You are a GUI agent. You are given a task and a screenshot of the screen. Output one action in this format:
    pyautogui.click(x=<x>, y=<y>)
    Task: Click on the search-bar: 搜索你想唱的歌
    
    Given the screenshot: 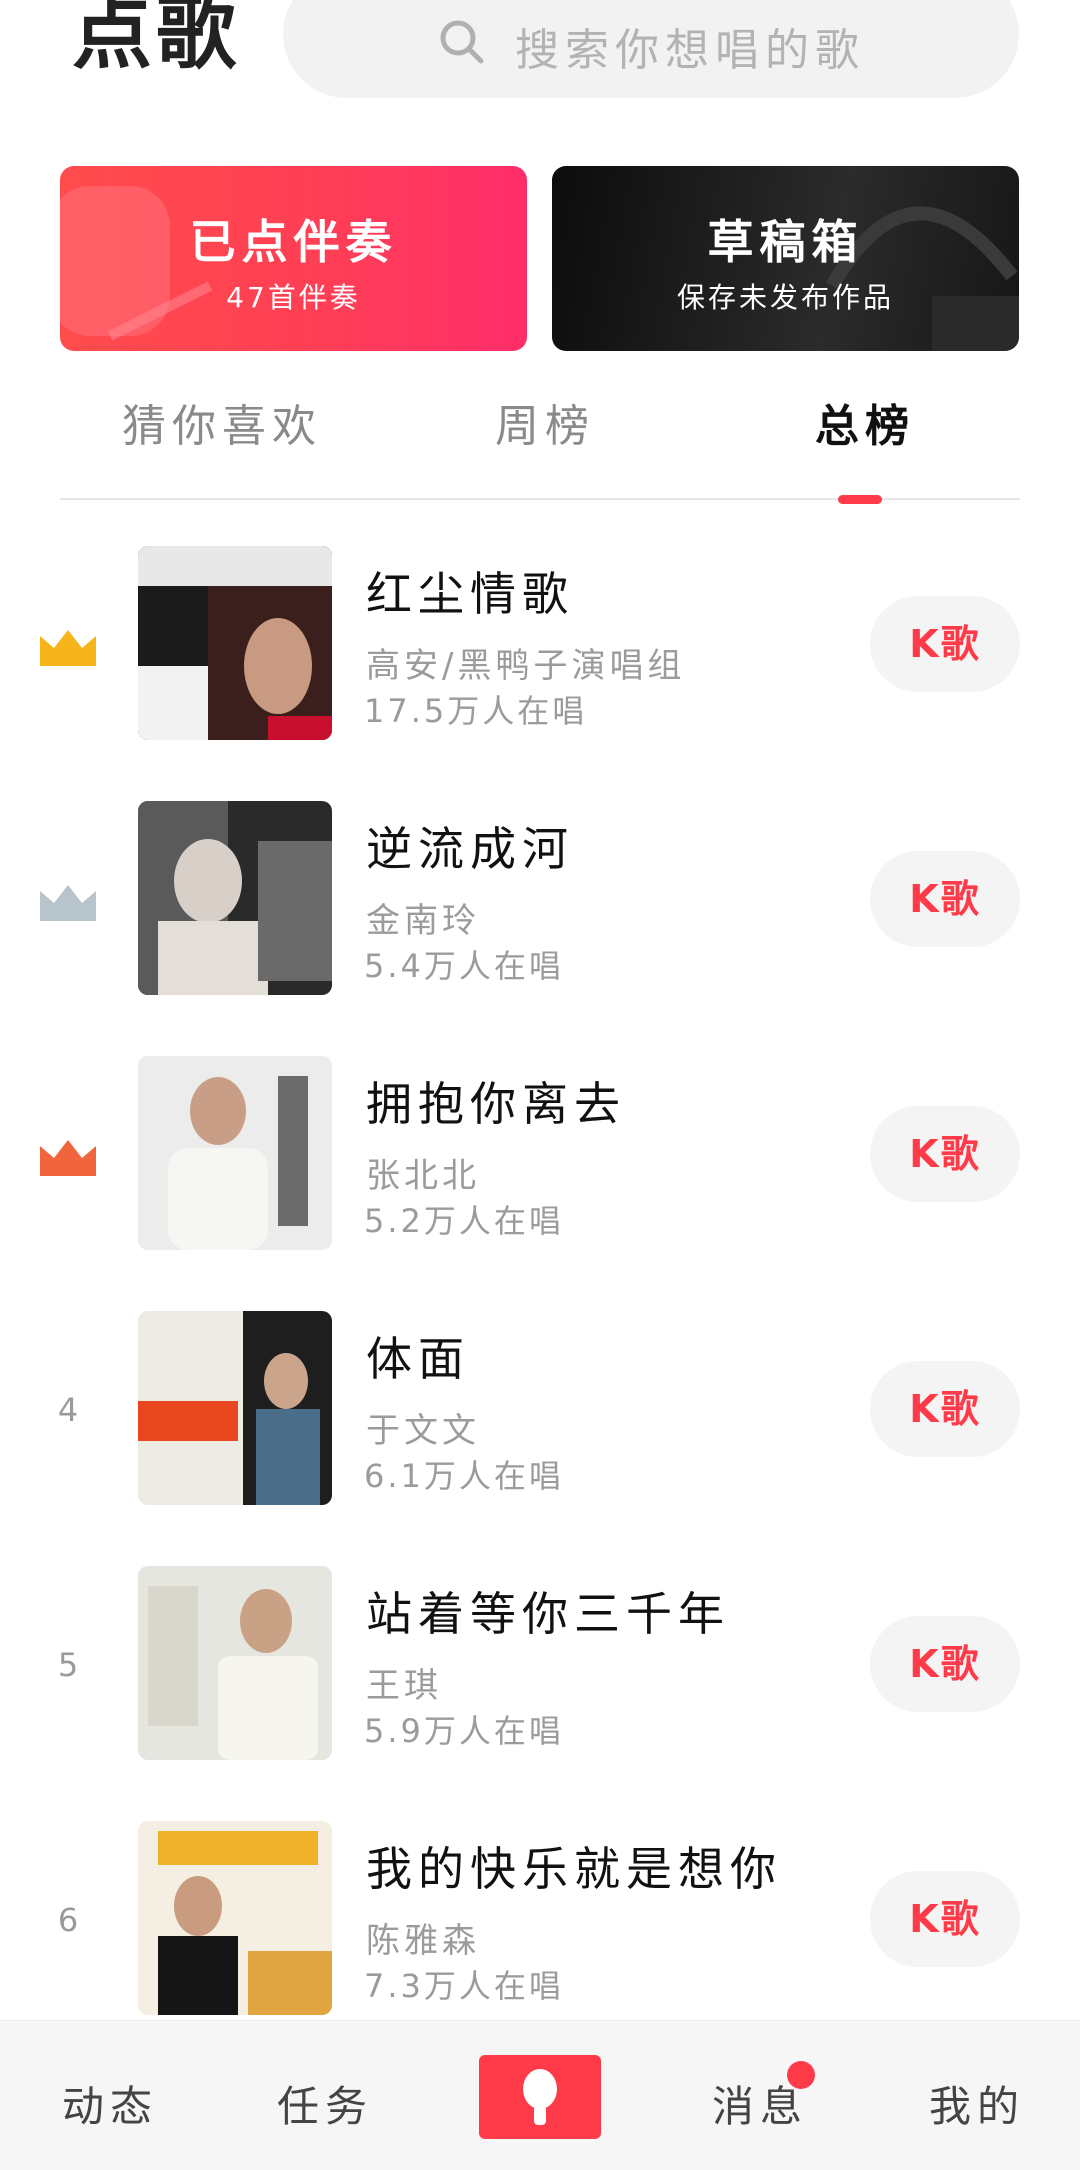 What is the action you would take?
    pyautogui.click(x=651, y=49)
    